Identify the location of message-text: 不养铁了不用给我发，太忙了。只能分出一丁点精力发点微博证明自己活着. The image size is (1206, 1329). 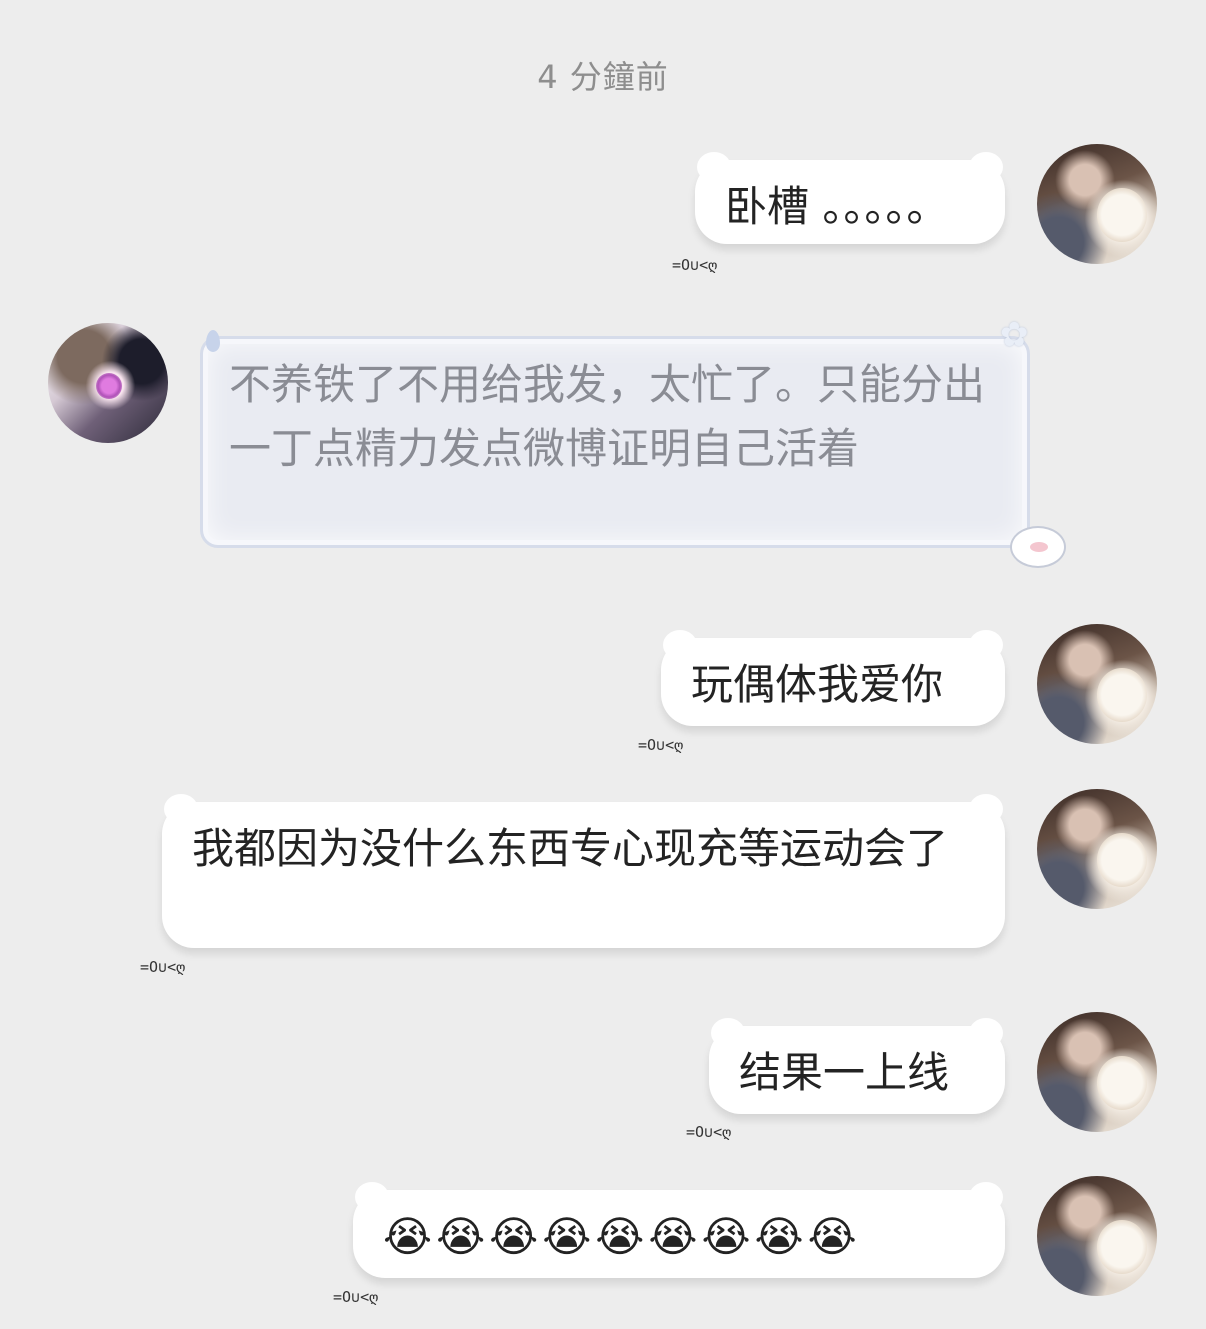
(607, 416).